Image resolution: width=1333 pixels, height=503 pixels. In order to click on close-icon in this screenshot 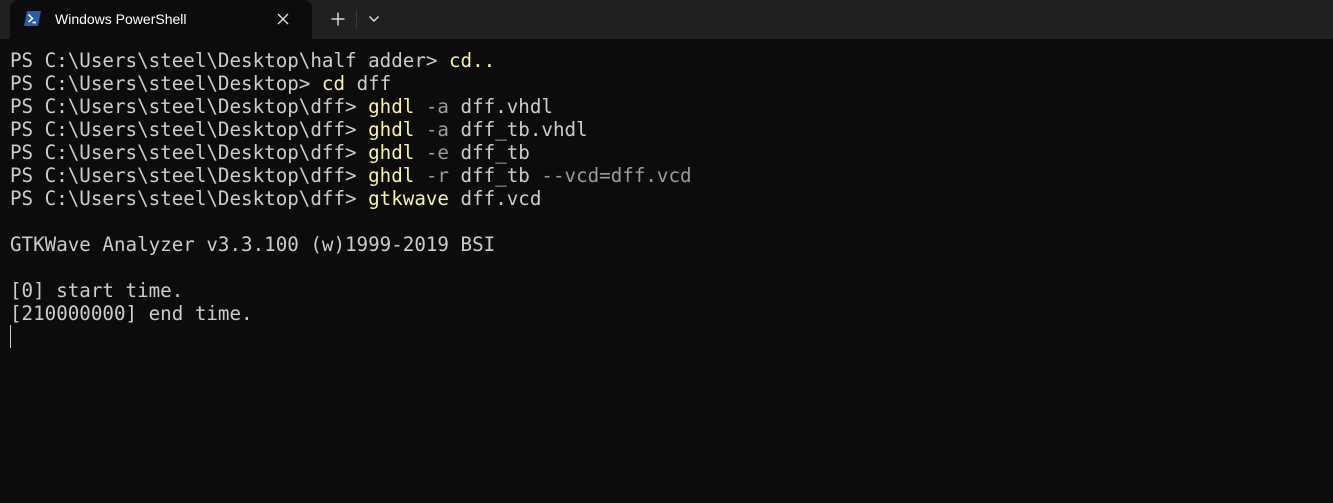, I will do `click(283, 19)`.